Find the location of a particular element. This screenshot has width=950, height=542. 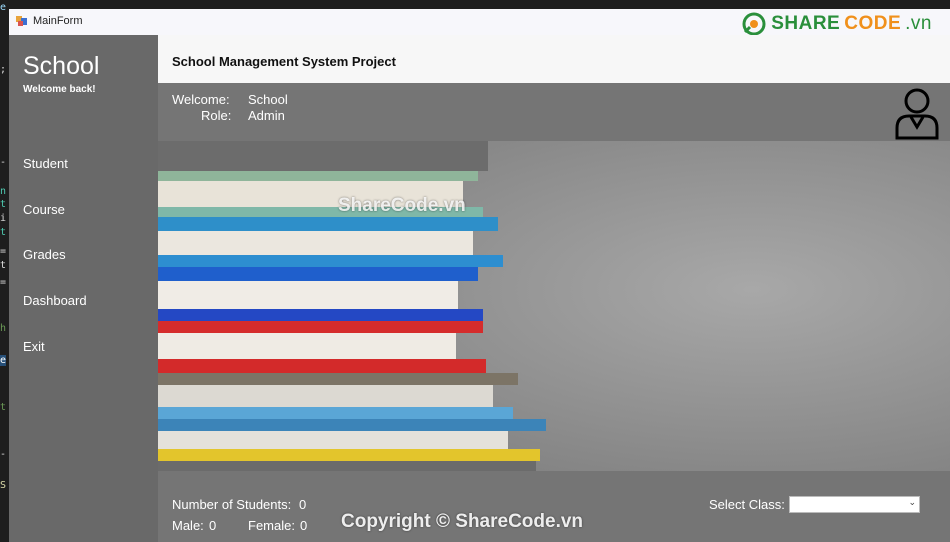

sharecode-logo: SHARE CODE .vn is located at coordinates (836, 24).